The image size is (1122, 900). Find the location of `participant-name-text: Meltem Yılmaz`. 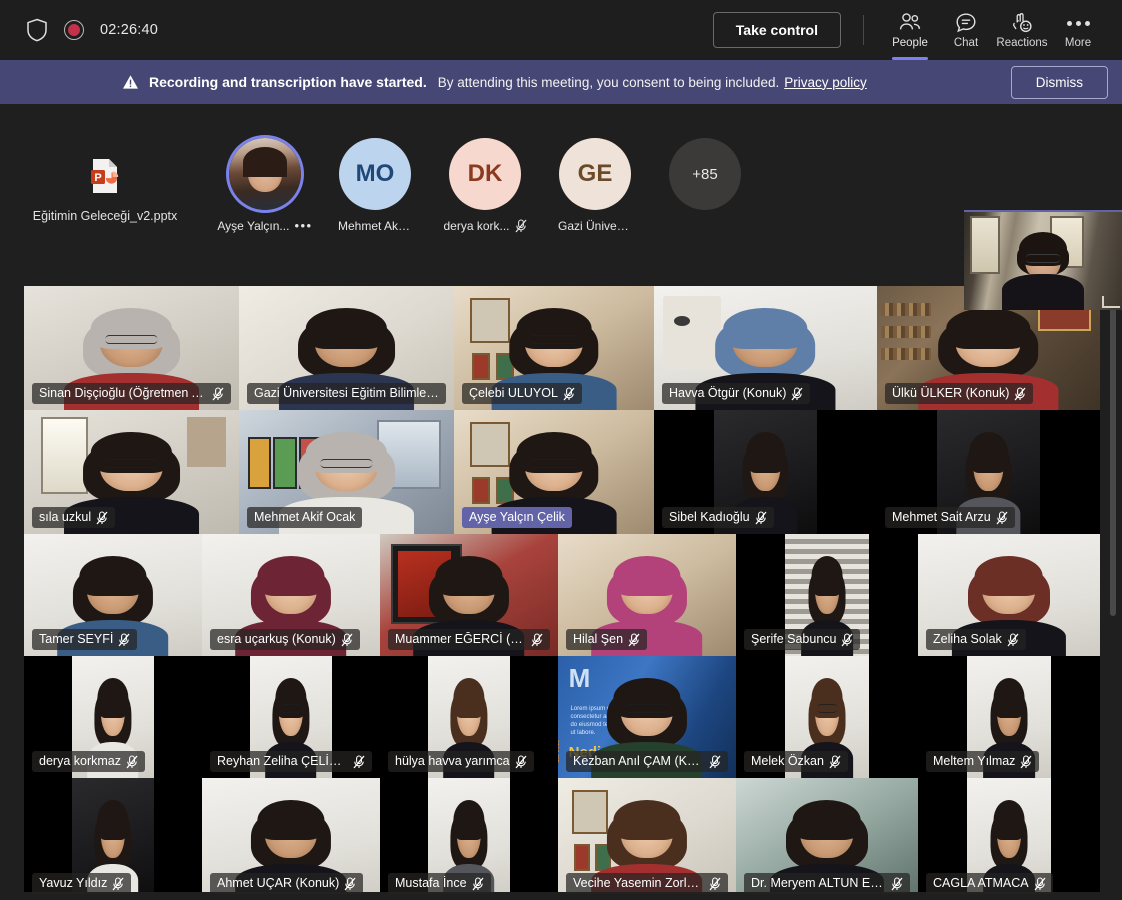

participant-name-text: Meltem Yılmaz is located at coordinates (974, 761).